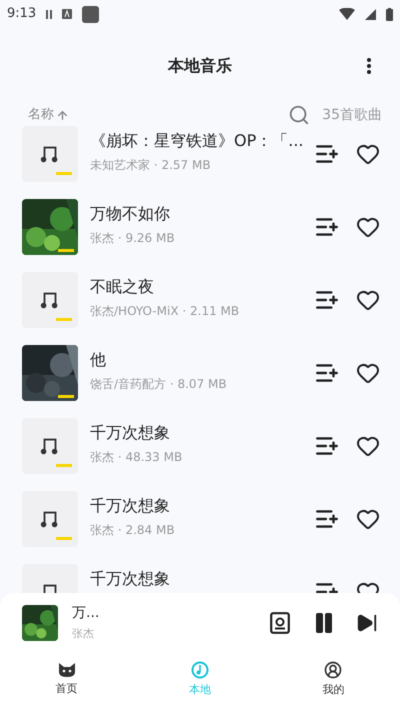 The image size is (400, 711). What do you see at coordinates (91, 14) in the screenshot?
I see `app-status-icon` at bounding box center [91, 14].